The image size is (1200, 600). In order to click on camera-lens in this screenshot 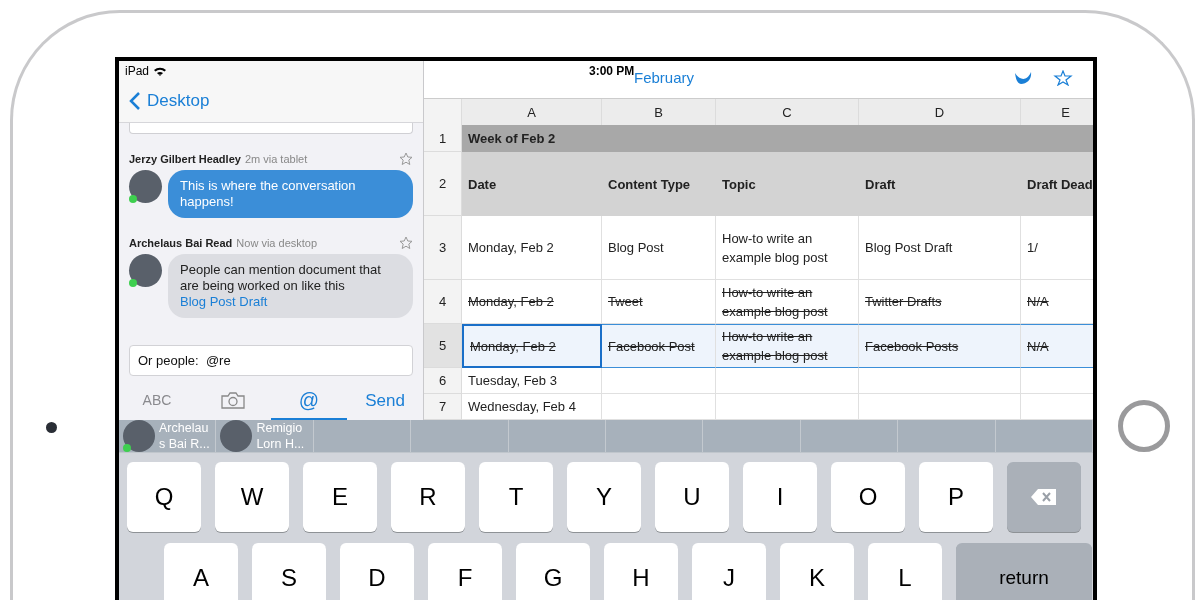, I will do `click(51, 427)`.